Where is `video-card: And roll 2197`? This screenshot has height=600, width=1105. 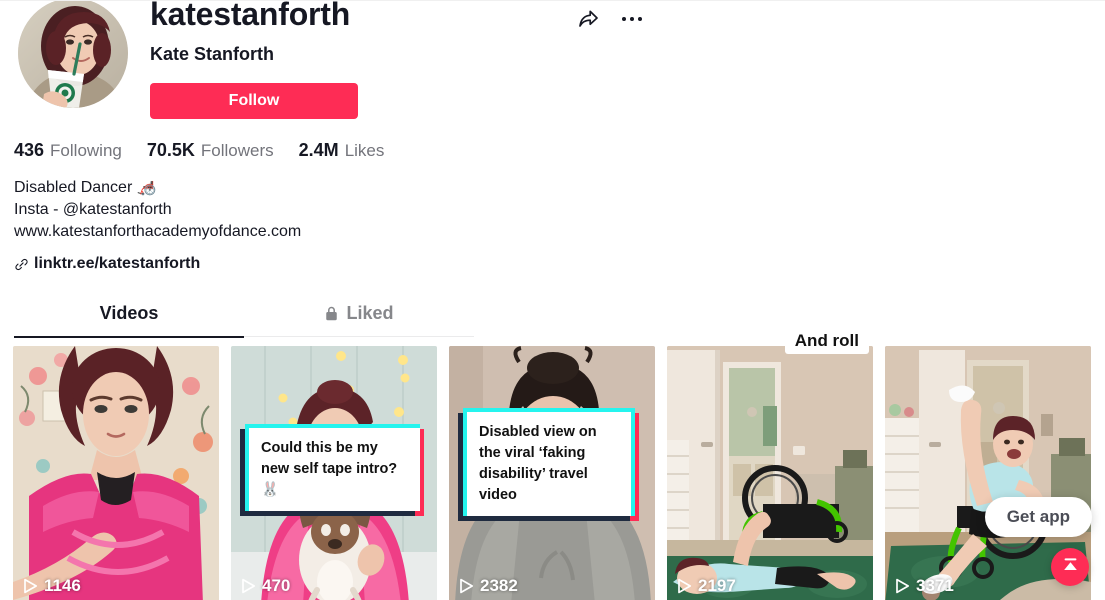 video-card: And roll 2197 is located at coordinates (770, 464).